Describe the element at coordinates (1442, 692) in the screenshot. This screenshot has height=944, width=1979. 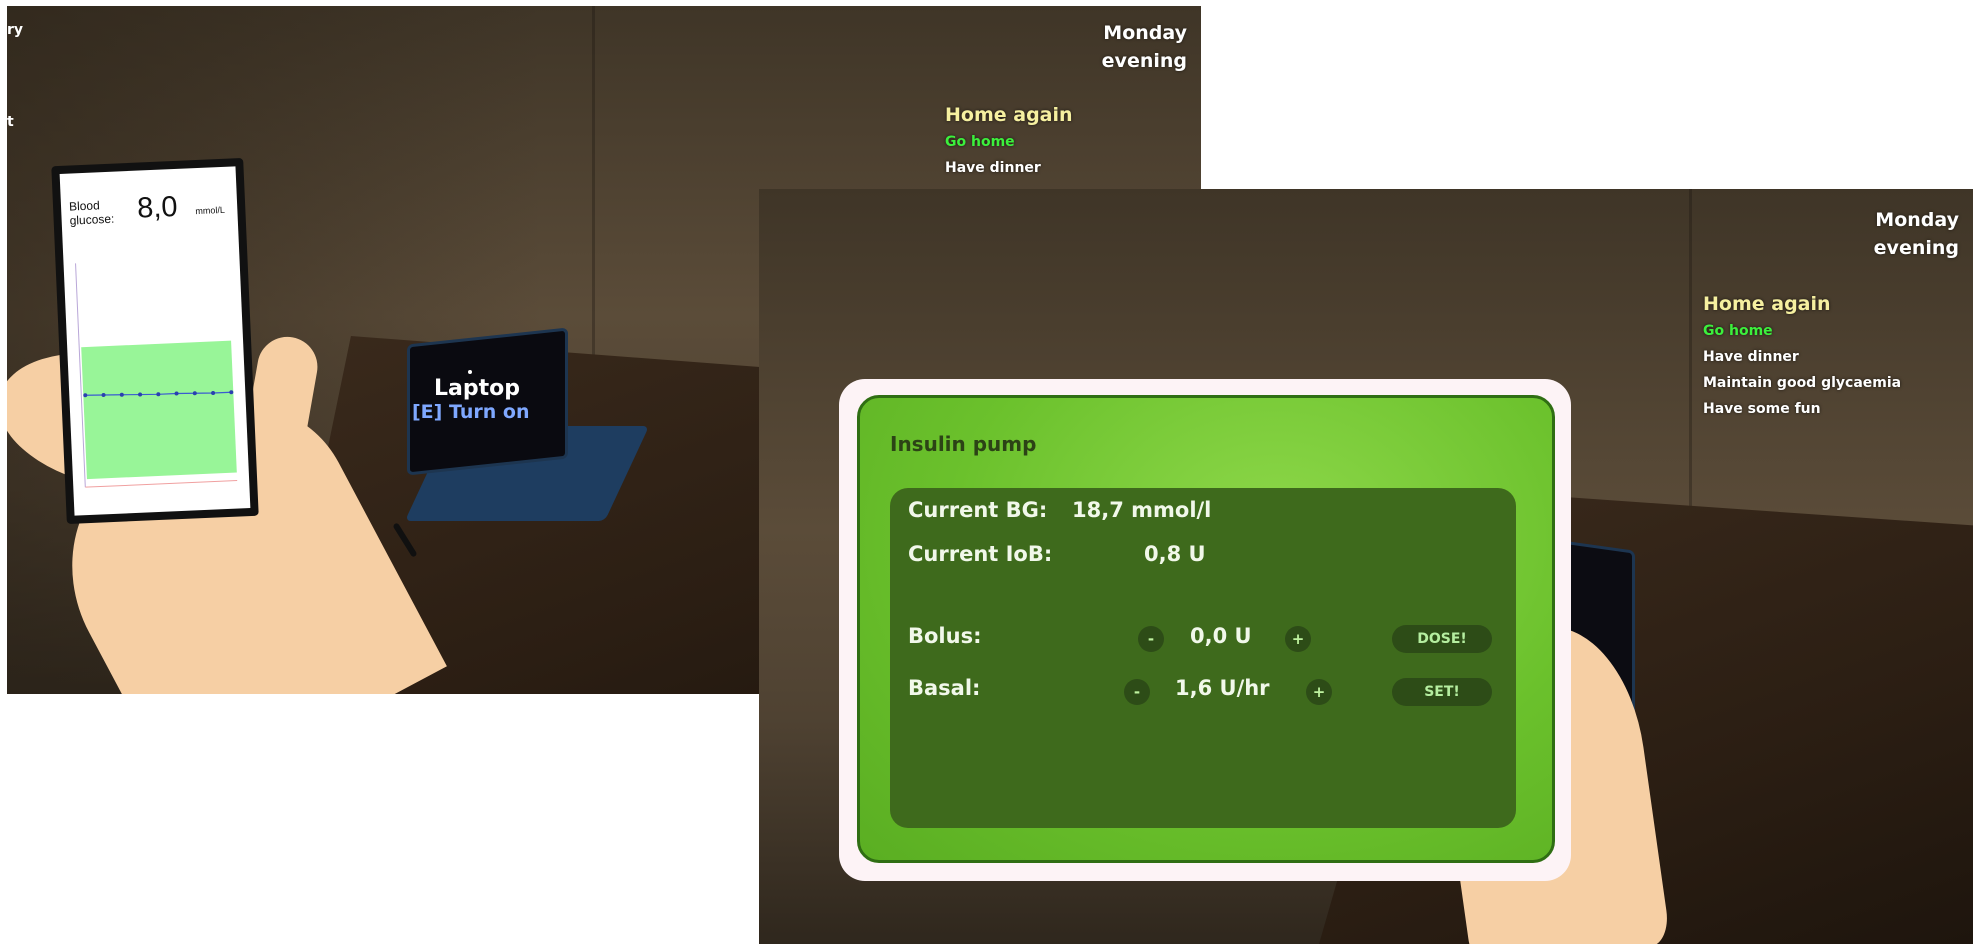
I see `set-button: SET!` at that location.